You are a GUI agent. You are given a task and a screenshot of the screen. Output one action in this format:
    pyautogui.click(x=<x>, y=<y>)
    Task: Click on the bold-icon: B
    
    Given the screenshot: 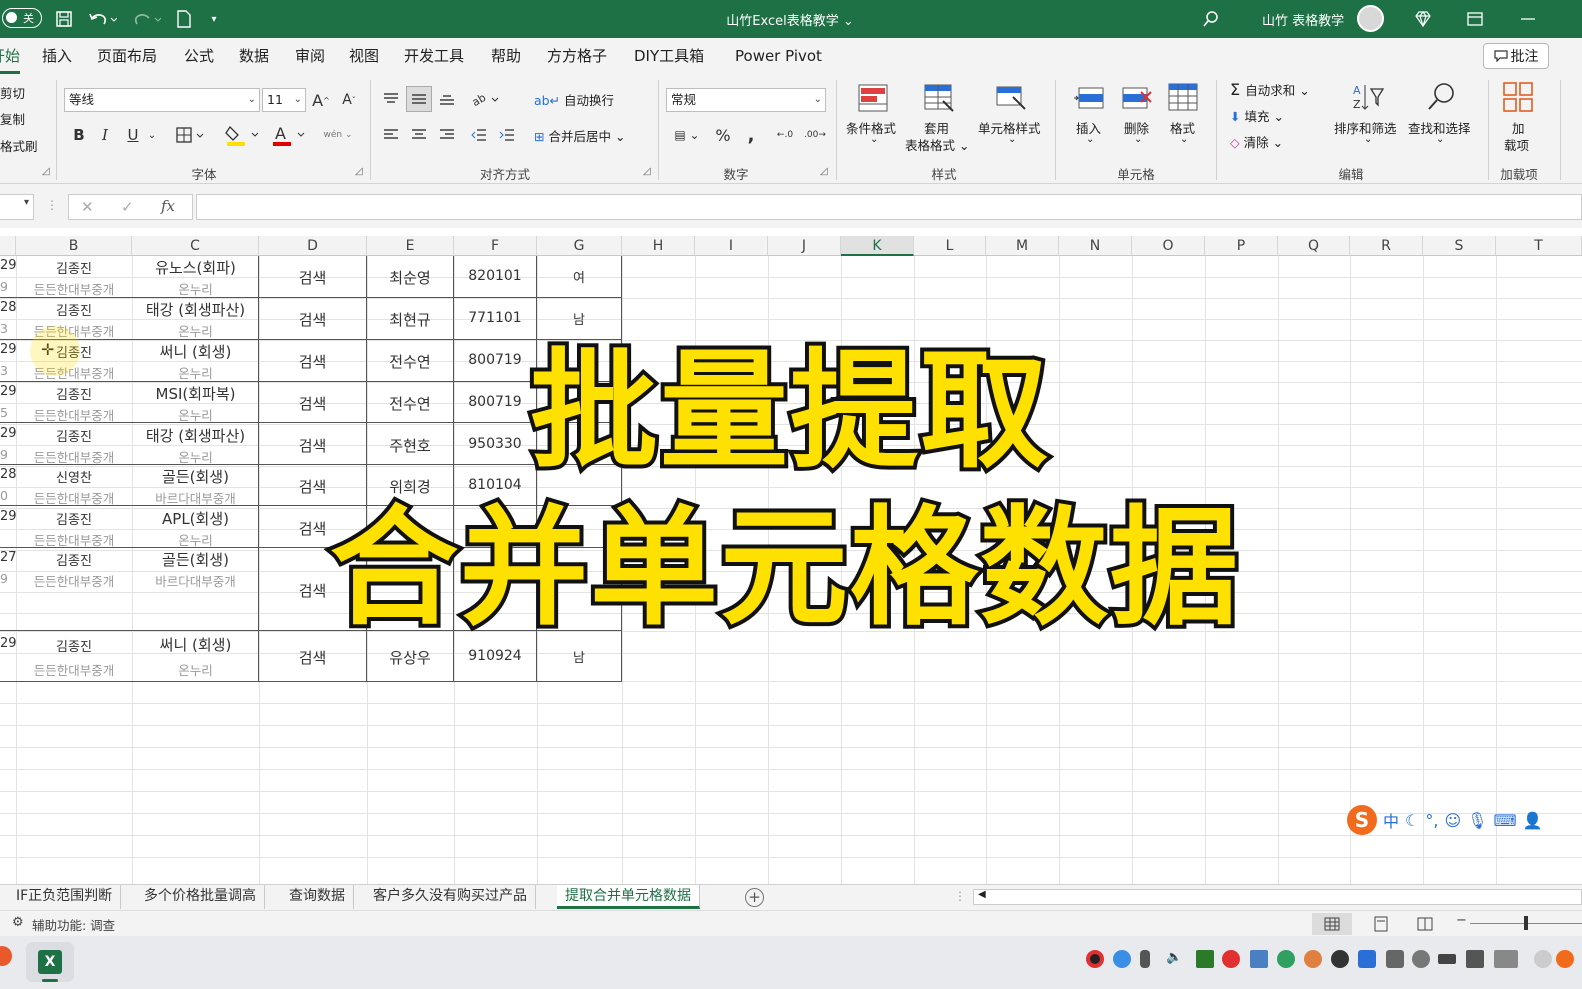 What is the action you would take?
    pyautogui.click(x=79, y=135)
    